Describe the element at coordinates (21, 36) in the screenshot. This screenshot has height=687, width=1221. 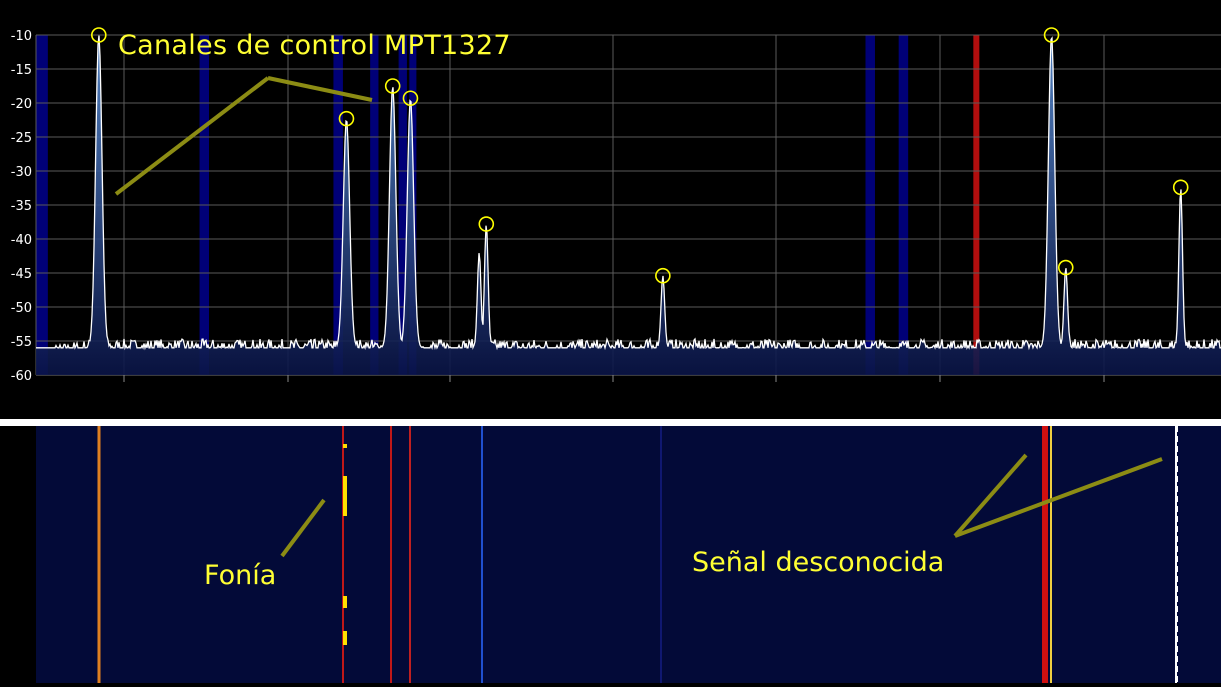
I see `y-tick-label: -10` at that location.